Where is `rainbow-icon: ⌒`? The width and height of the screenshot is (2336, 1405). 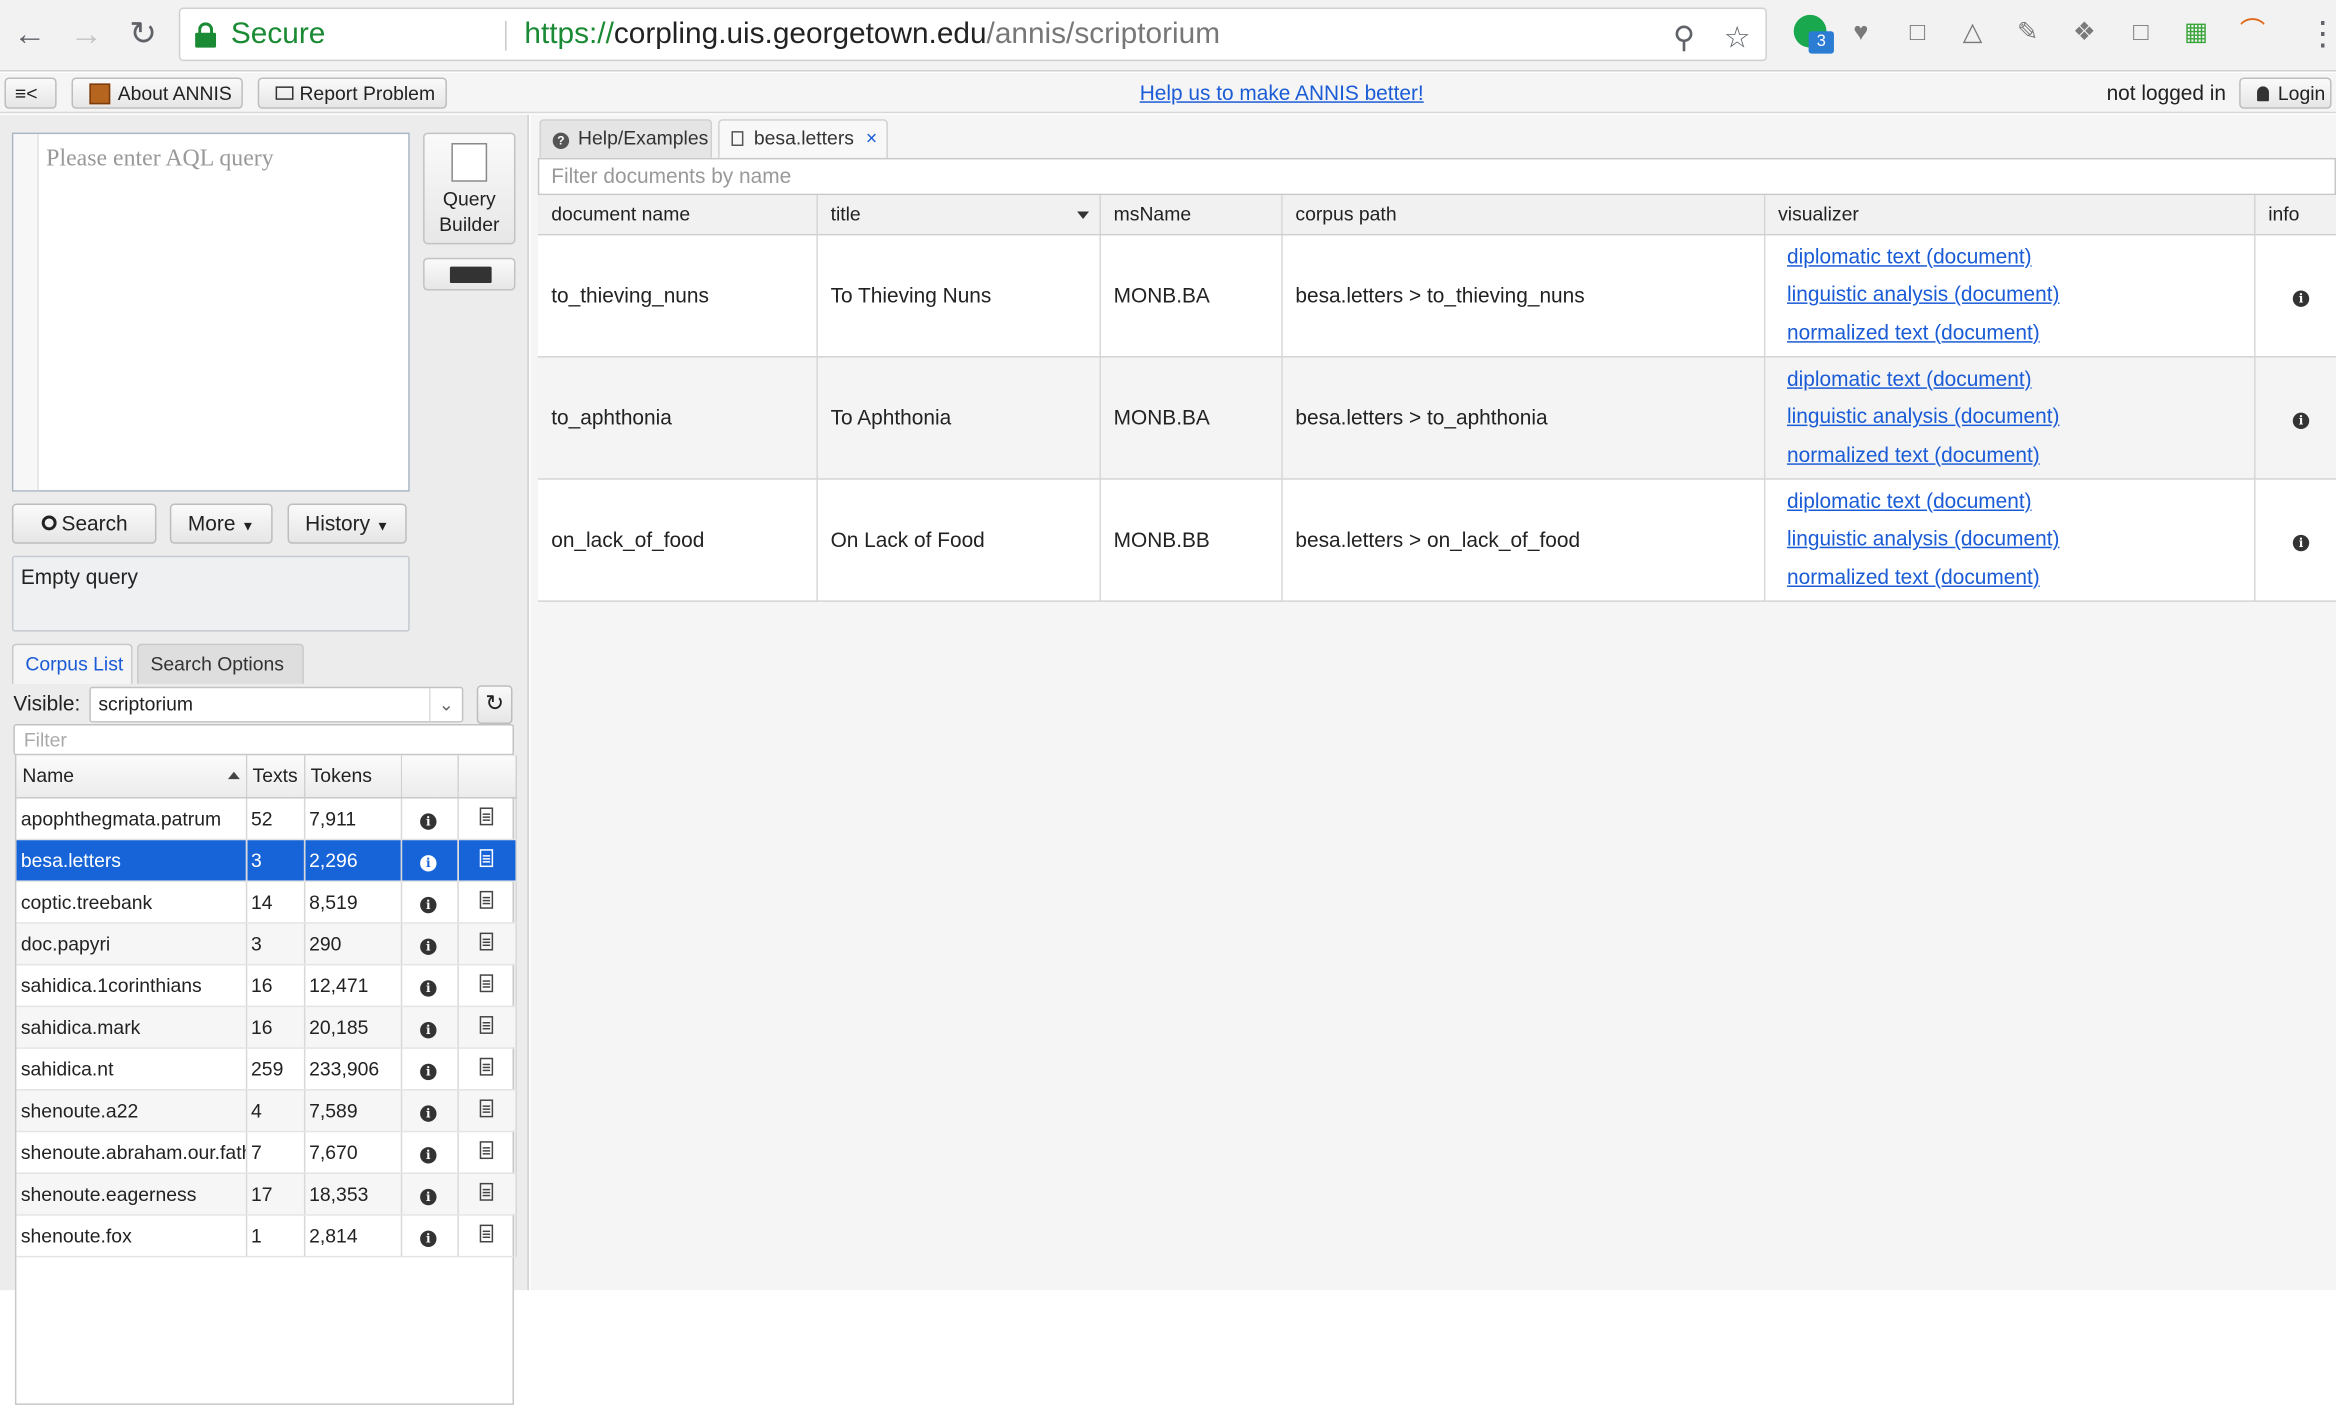
rainbow-icon: ⌒ is located at coordinates (2252, 32).